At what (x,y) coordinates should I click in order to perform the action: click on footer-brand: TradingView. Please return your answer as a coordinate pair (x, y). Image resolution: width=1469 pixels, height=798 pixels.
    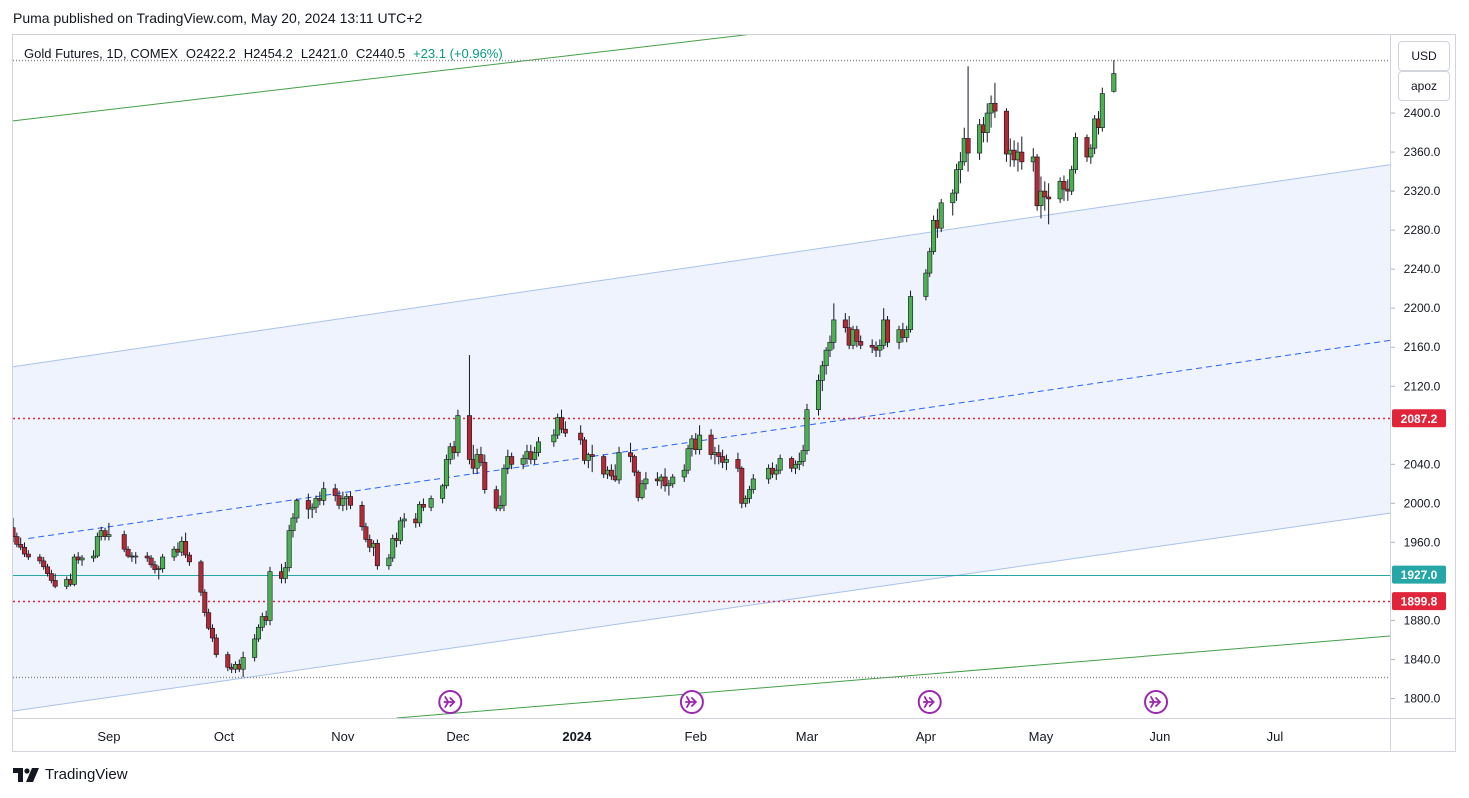
    Looking at the image, I should click on (70, 774).